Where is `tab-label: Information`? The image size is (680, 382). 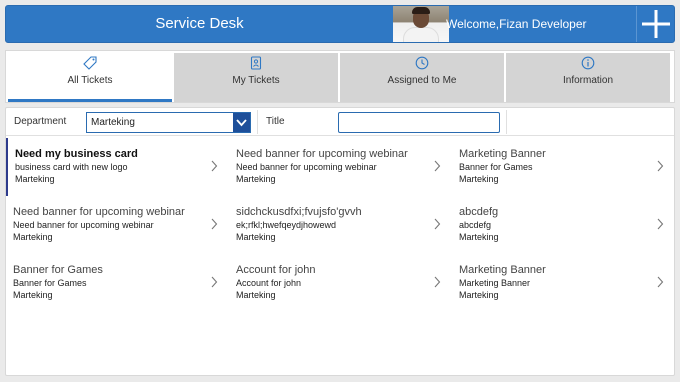
tab-label: Information is located at coordinates (588, 80).